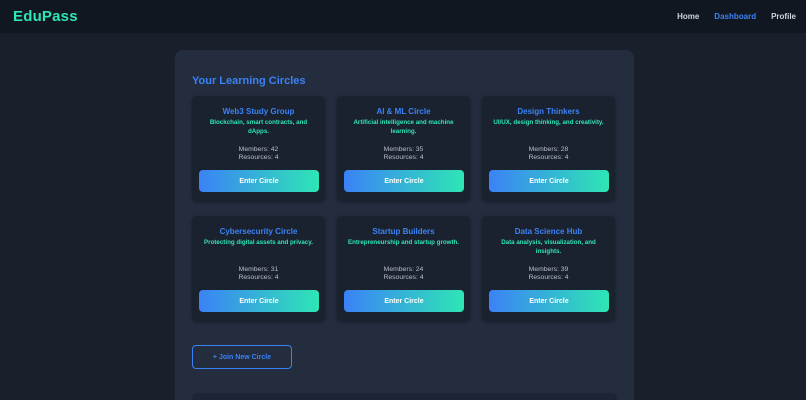 The image size is (806, 400). I want to click on circle-name: Web3 Study Group, so click(258, 111).